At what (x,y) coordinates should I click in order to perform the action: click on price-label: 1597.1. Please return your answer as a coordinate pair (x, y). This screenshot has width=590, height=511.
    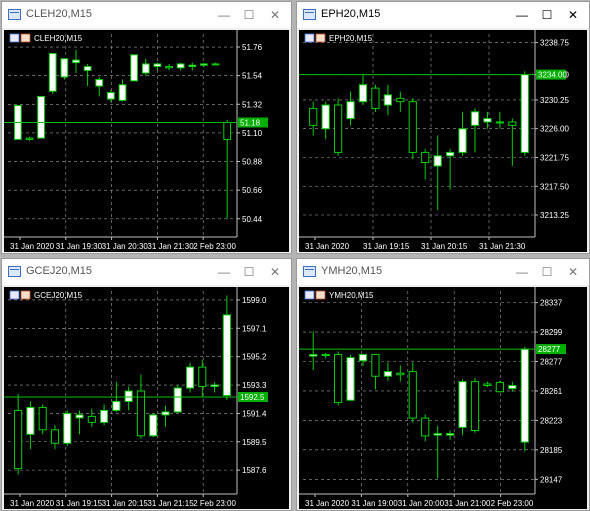
    Looking at the image, I should click on (254, 328).